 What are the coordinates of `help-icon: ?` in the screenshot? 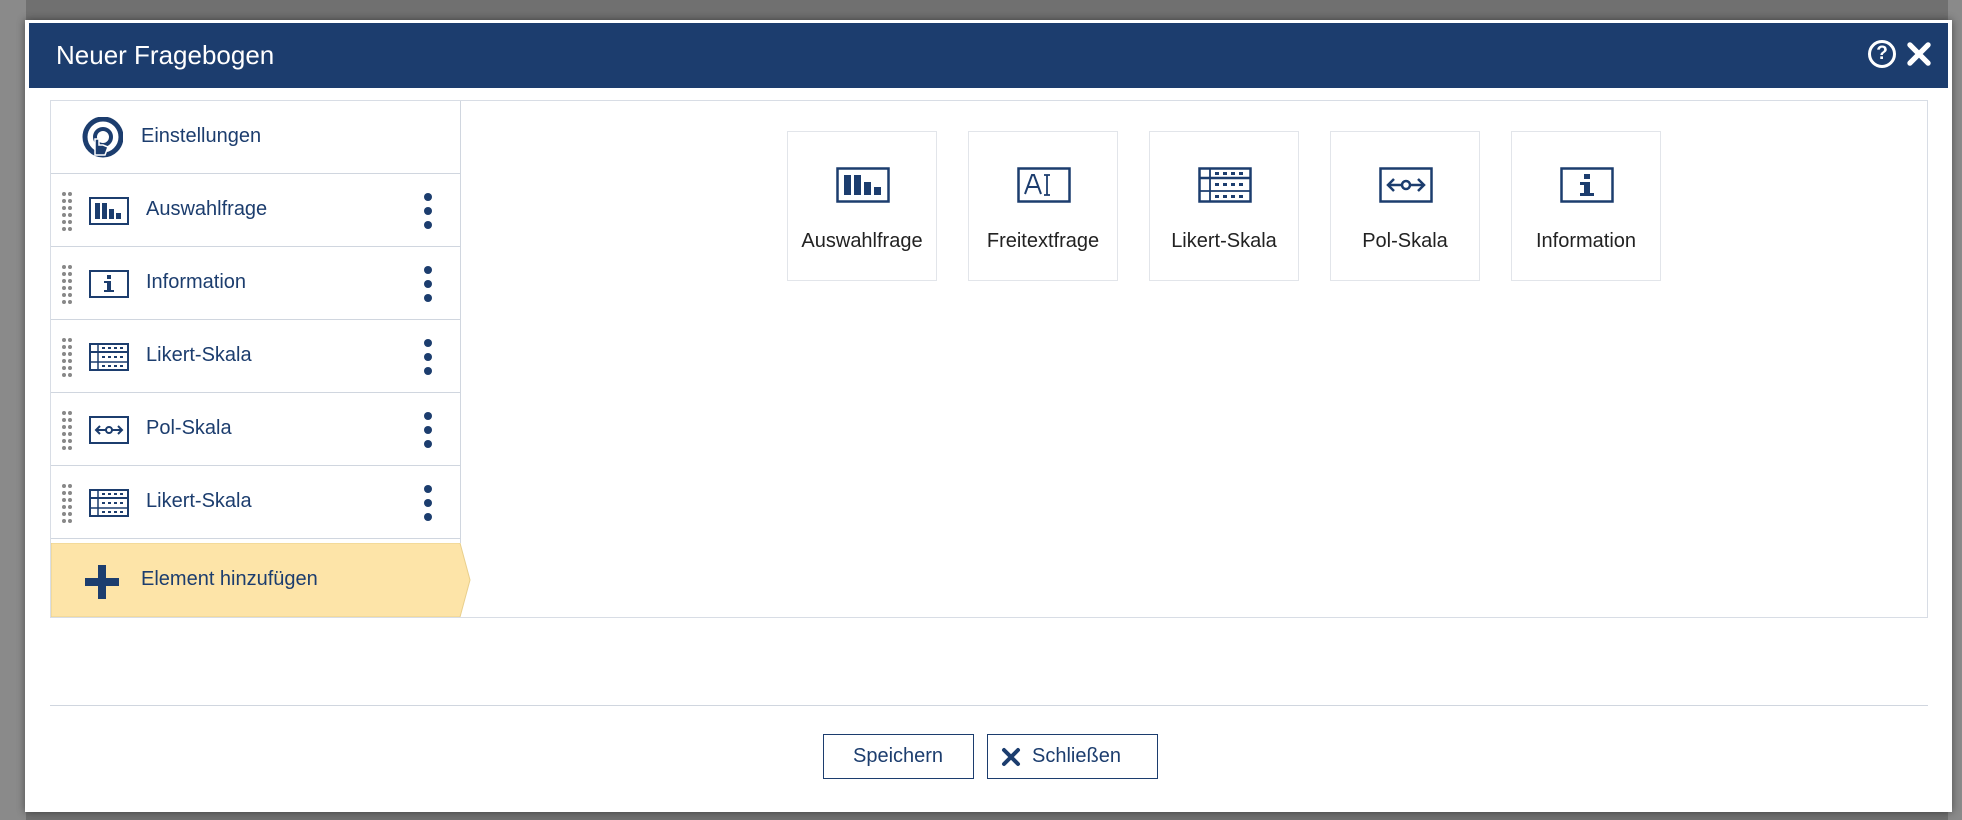 It's located at (1882, 54).